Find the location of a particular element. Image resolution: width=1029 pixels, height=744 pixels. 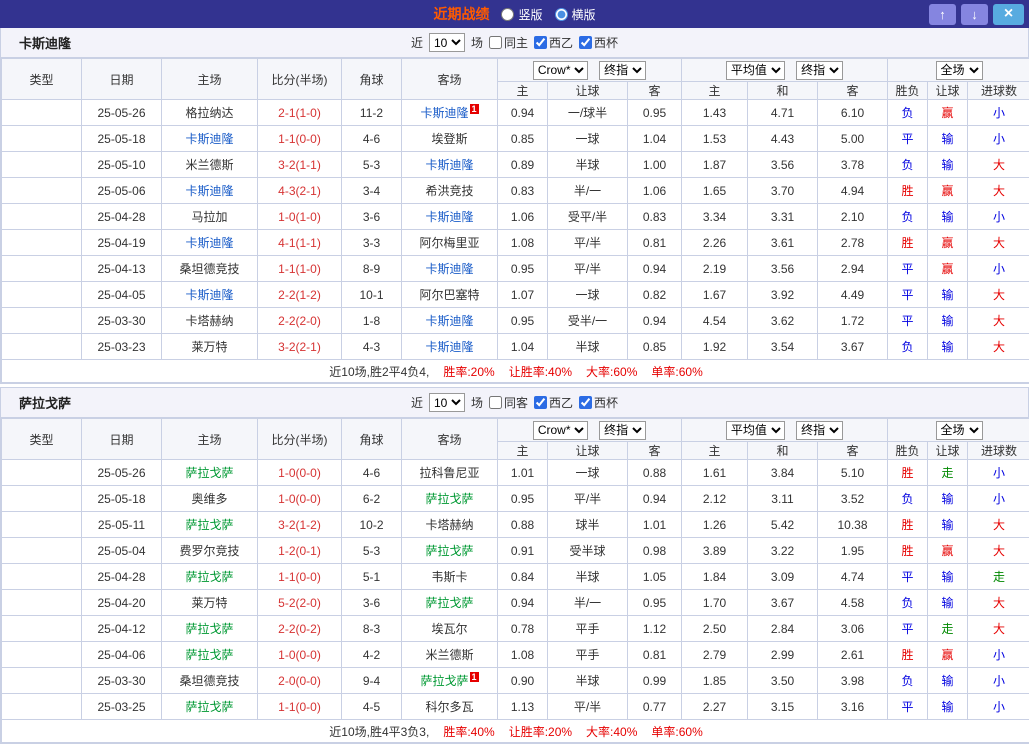

asia-odds-group-header: Crow* 终指 is located at coordinates (590, 70).